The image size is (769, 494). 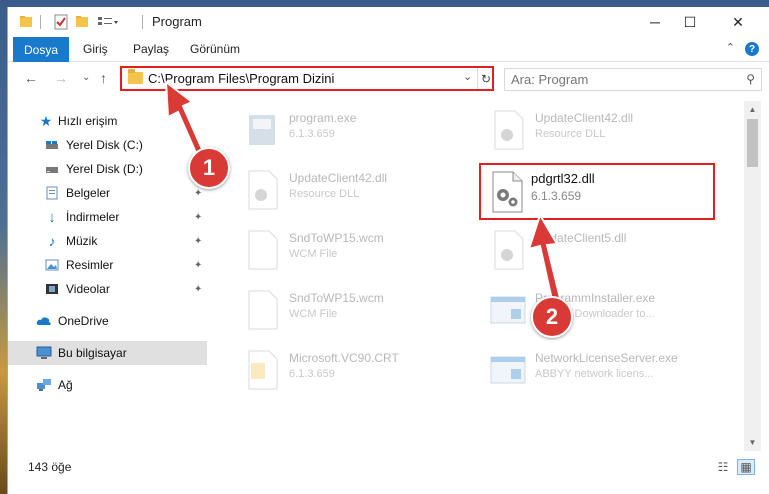 I want to click on sidebar-item-disk-d: Yerel Disk (D:), so click(x=107, y=169).